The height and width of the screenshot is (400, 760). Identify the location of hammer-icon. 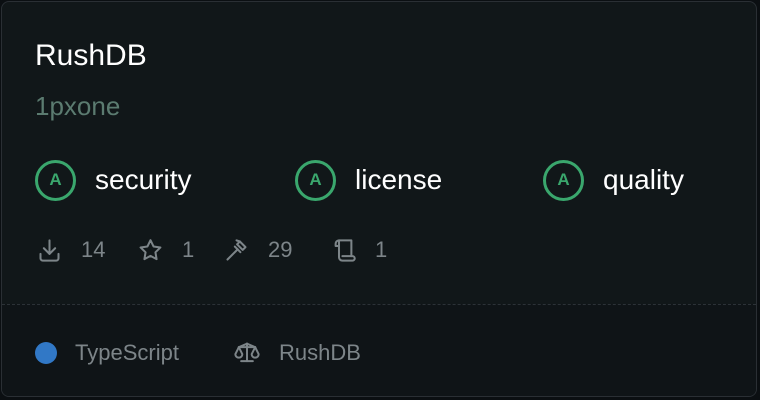
(236, 249).